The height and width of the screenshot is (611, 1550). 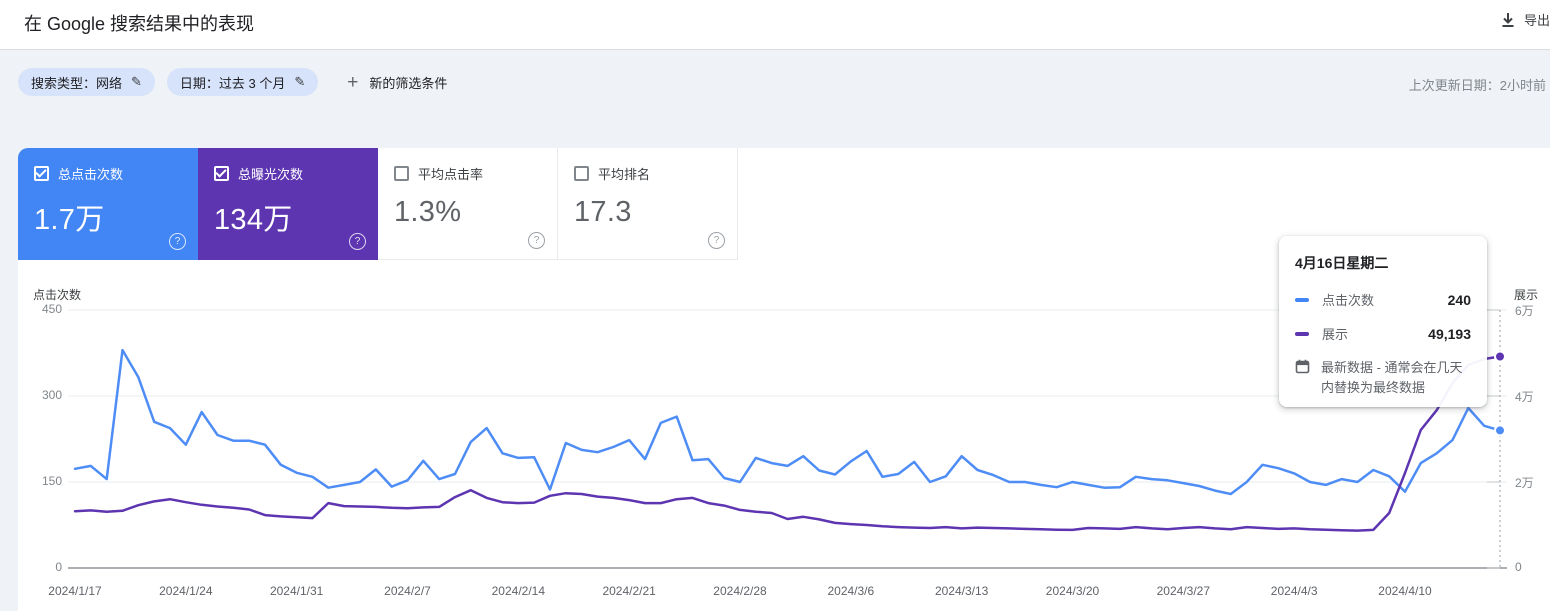 What do you see at coordinates (1335, 334) in the screenshot?
I see `tooltip-impressions-label: 展示` at bounding box center [1335, 334].